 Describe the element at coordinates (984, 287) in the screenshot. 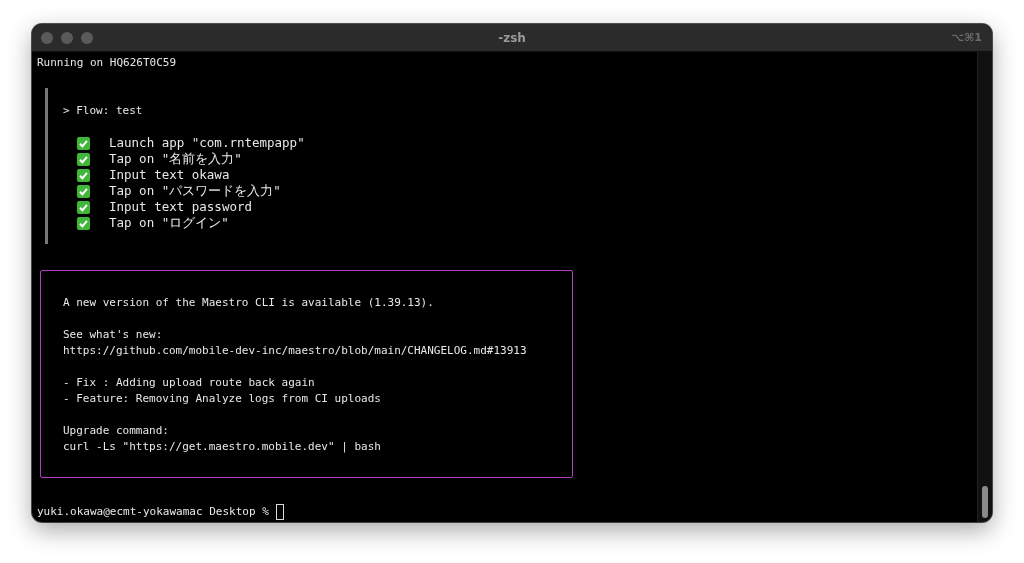

I see `scrollbar` at that location.